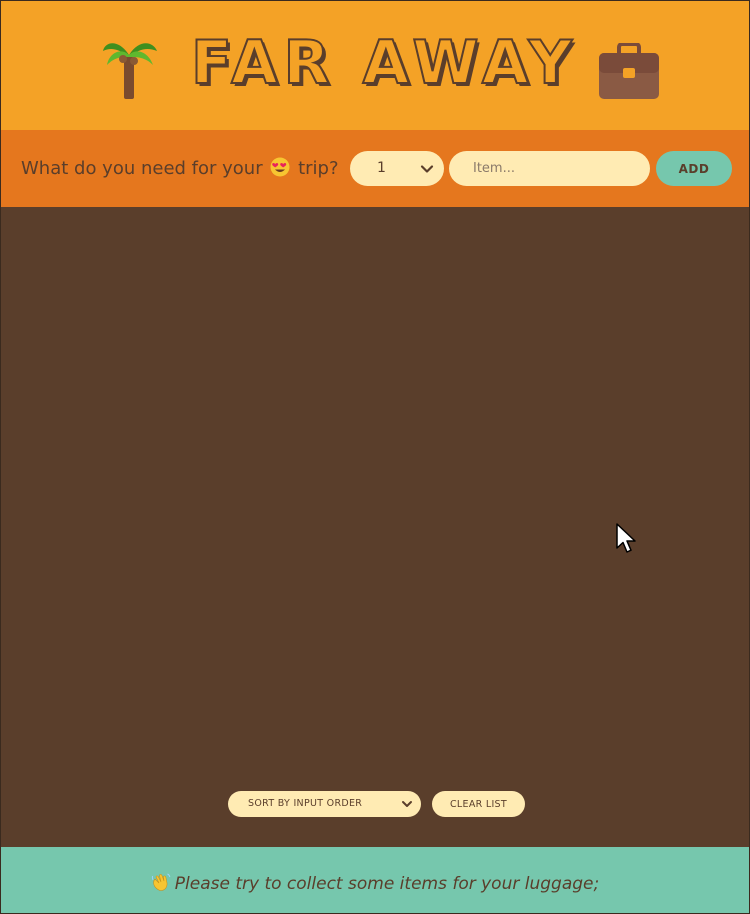 This screenshot has width=750, height=914. What do you see at coordinates (384, 63) in the screenshot?
I see `app-title: FAR AWAY` at bounding box center [384, 63].